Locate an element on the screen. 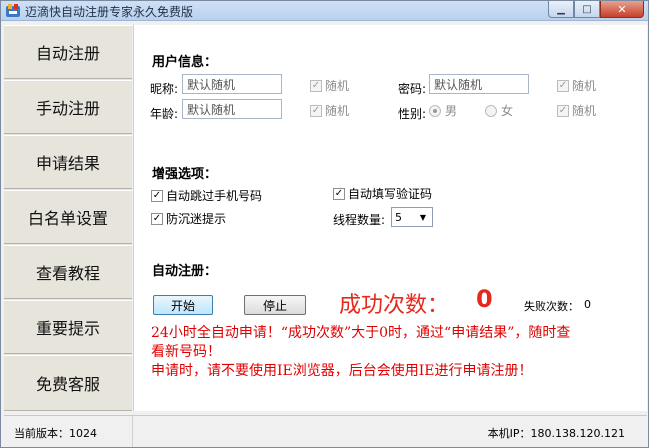  sidebar-item-label: 重要提示 is located at coordinates (67, 328).